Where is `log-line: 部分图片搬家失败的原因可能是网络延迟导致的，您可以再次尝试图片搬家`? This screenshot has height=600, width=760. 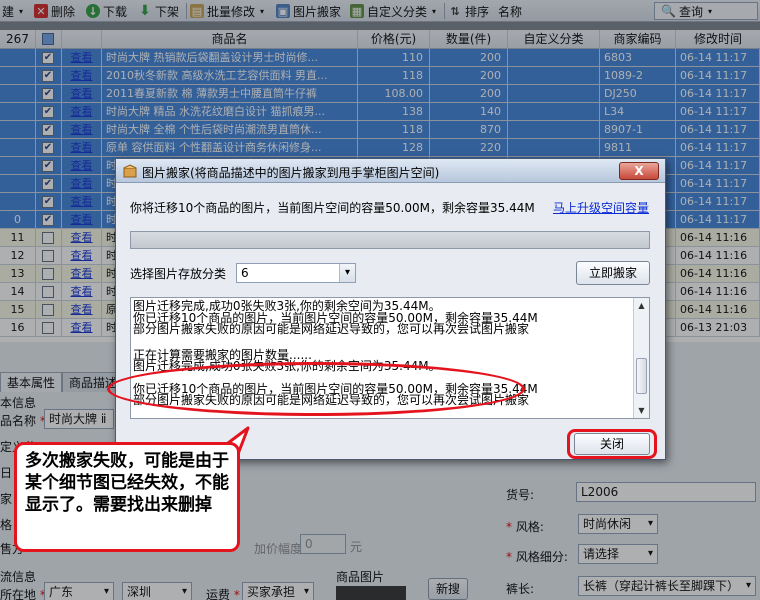
log-line: 部分图片搬家失败的原因可能是网络延迟导致的，您可以再次尝试图片搬家 is located at coordinates (331, 329).